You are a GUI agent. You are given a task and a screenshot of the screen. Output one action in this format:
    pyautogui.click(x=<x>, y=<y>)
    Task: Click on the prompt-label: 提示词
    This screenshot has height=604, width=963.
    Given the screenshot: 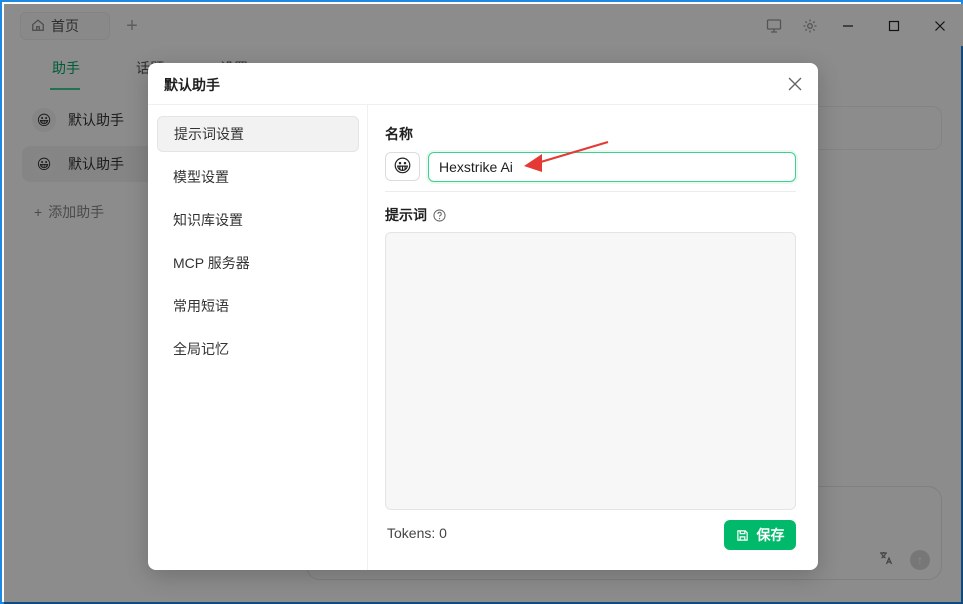 What is the action you would take?
    pyautogui.click(x=415, y=215)
    